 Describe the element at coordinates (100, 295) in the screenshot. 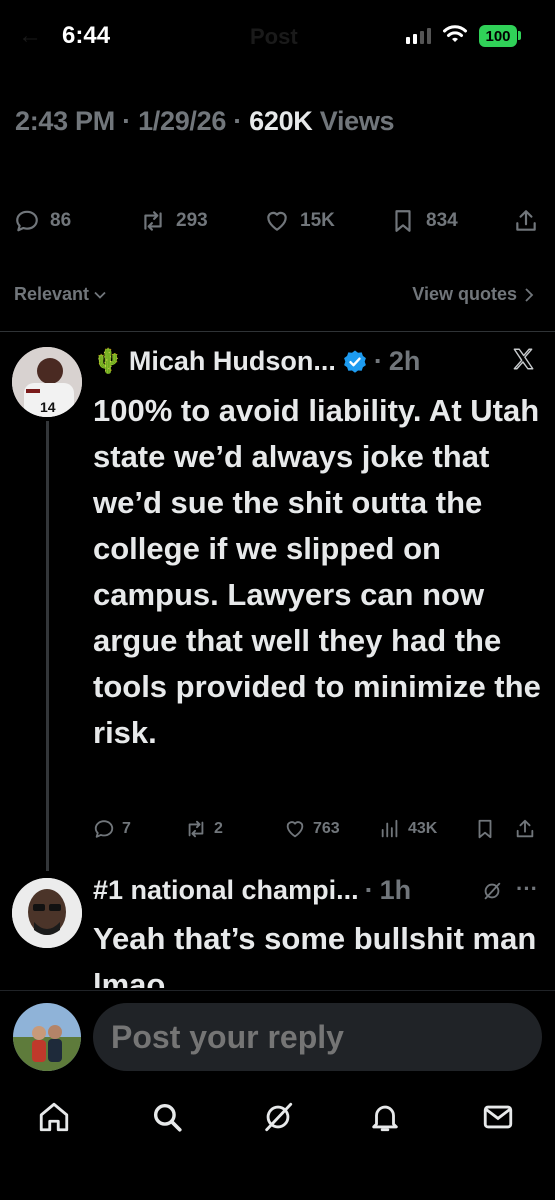

I see `chevron-down-icon` at that location.